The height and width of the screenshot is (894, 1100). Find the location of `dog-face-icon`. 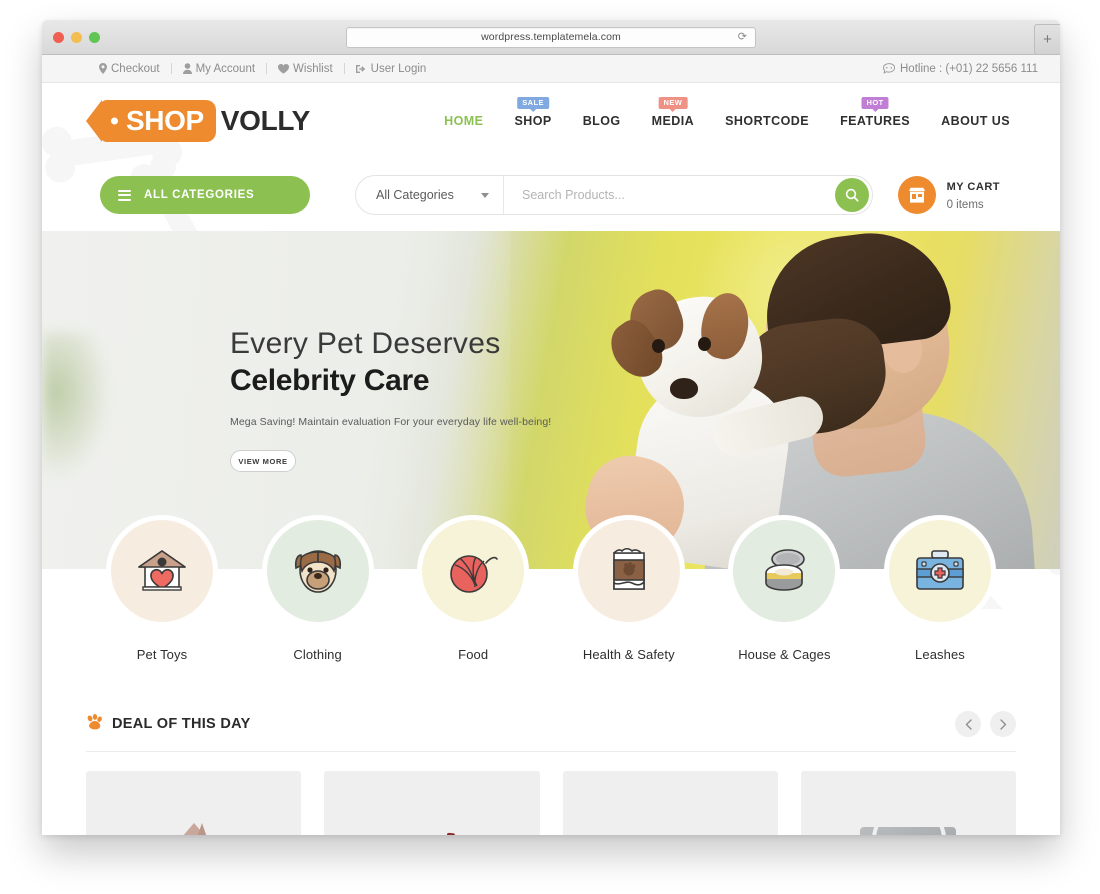

dog-face-icon is located at coordinates (317, 571).